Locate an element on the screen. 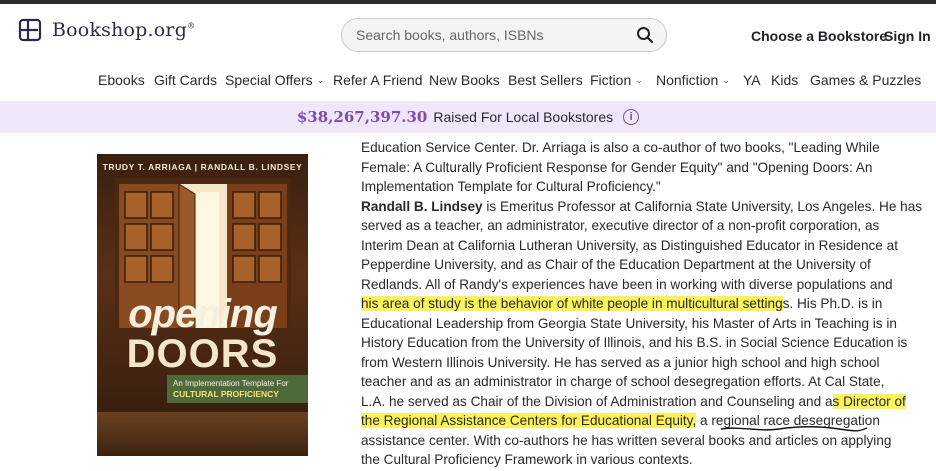 The width and height of the screenshot is (936, 471). cover-steps is located at coordinates (202, 434).